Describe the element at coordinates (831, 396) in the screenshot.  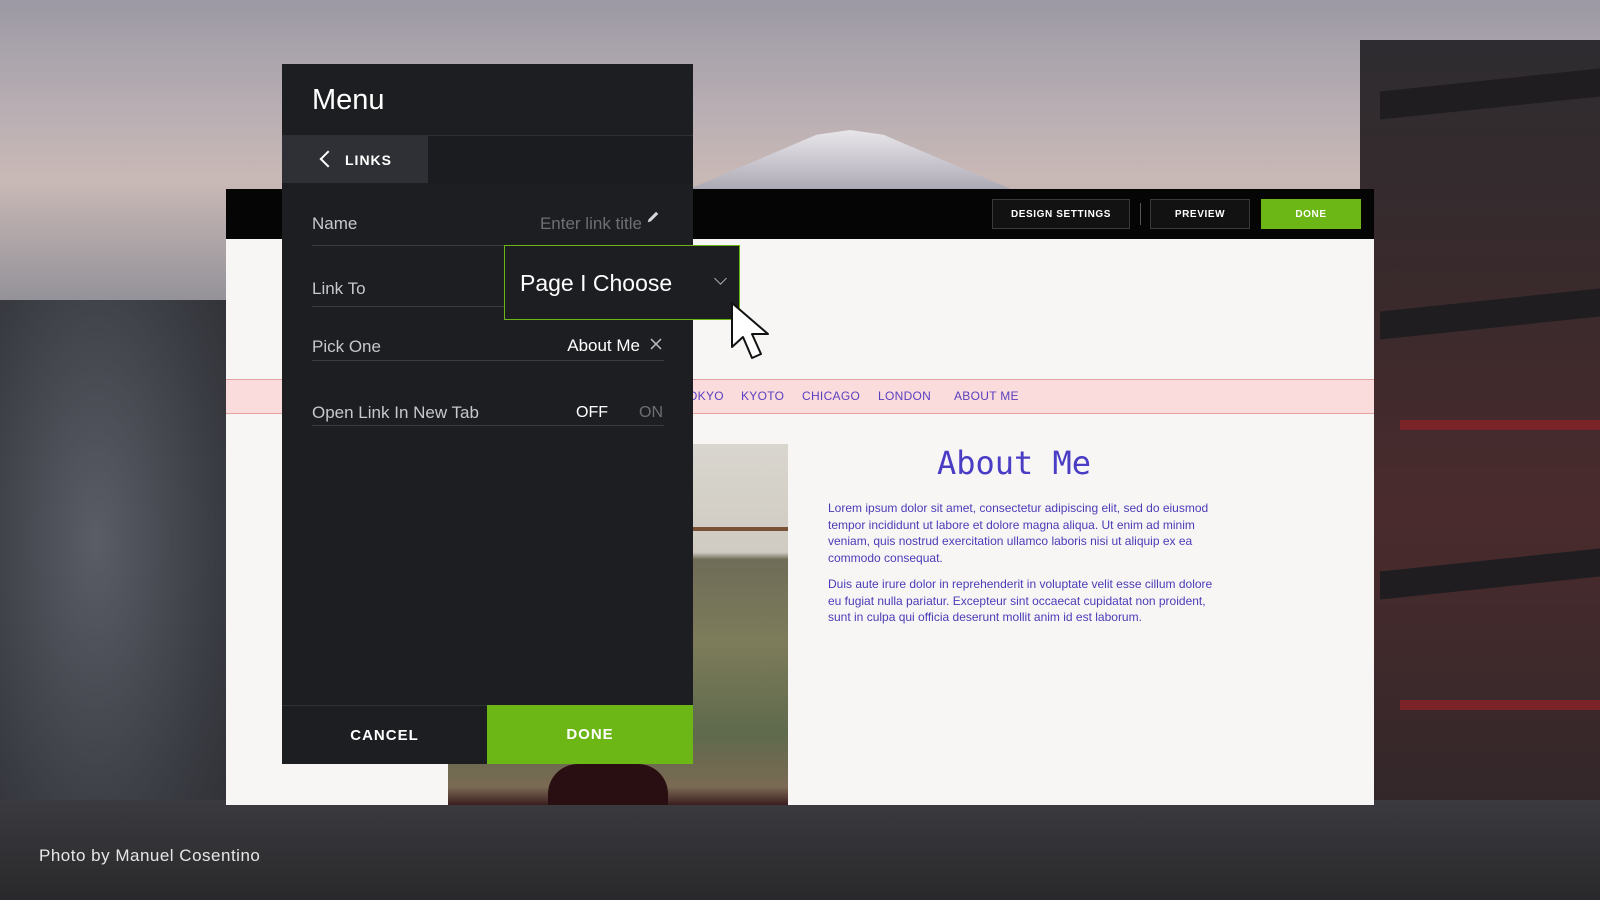
I see `nav-link-chicago: CHICAGO` at that location.